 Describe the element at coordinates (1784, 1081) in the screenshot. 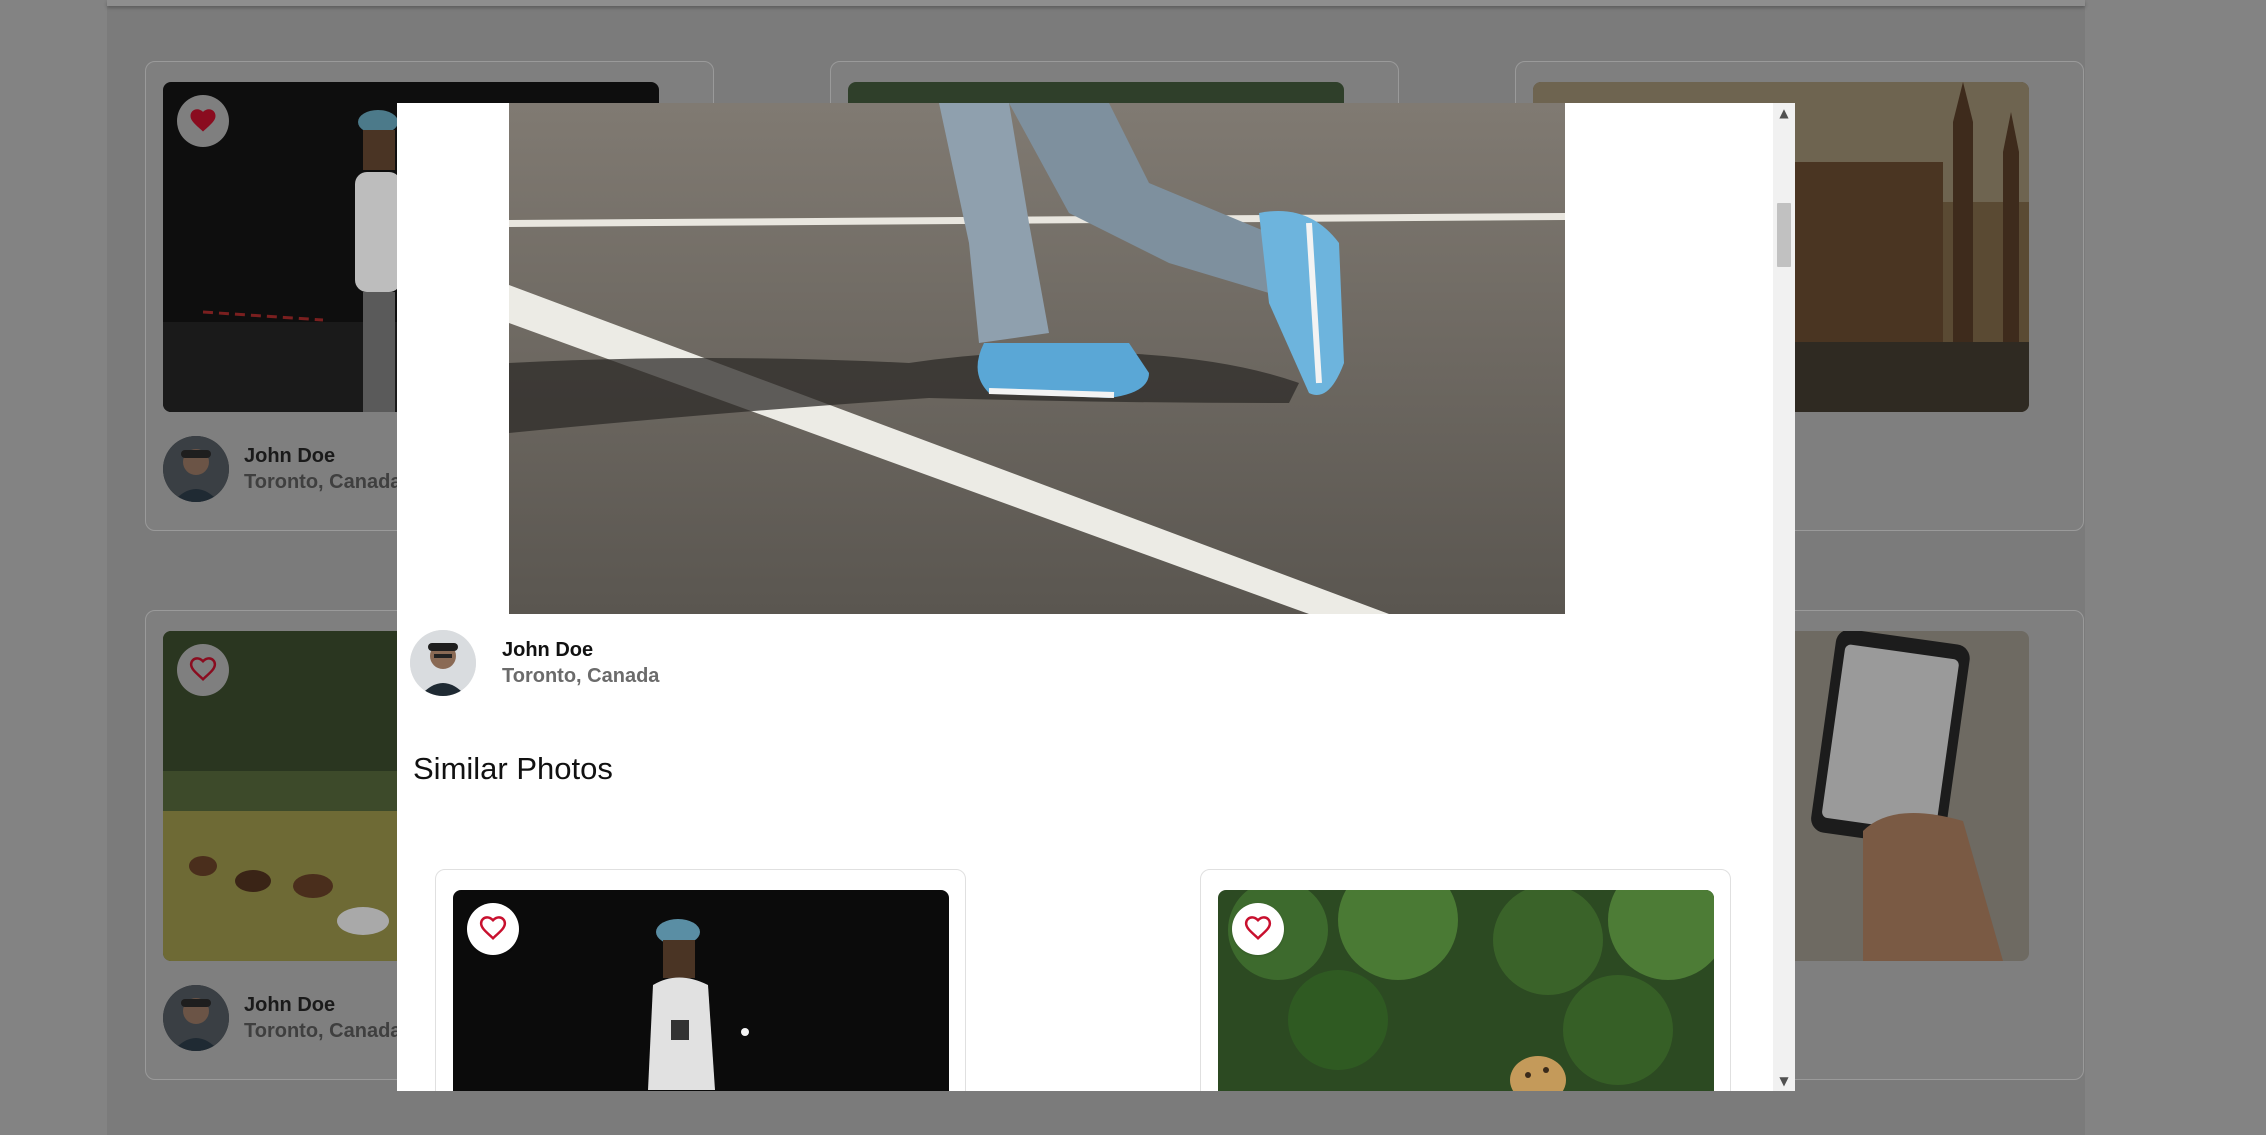

I see `scroll-down-arrow-icon: ▼` at that location.